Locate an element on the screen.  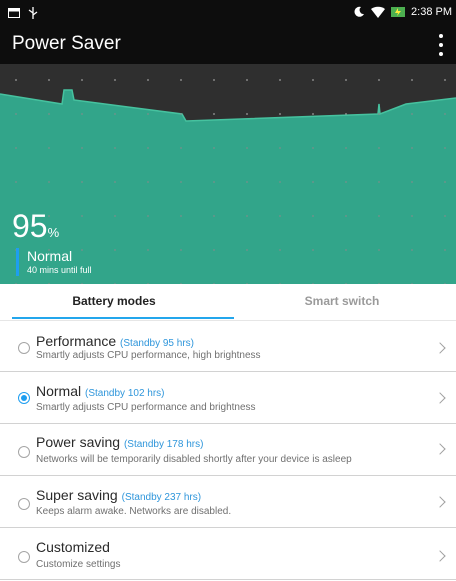
battery-percent-value: 95 is located at coordinates (30, 226).